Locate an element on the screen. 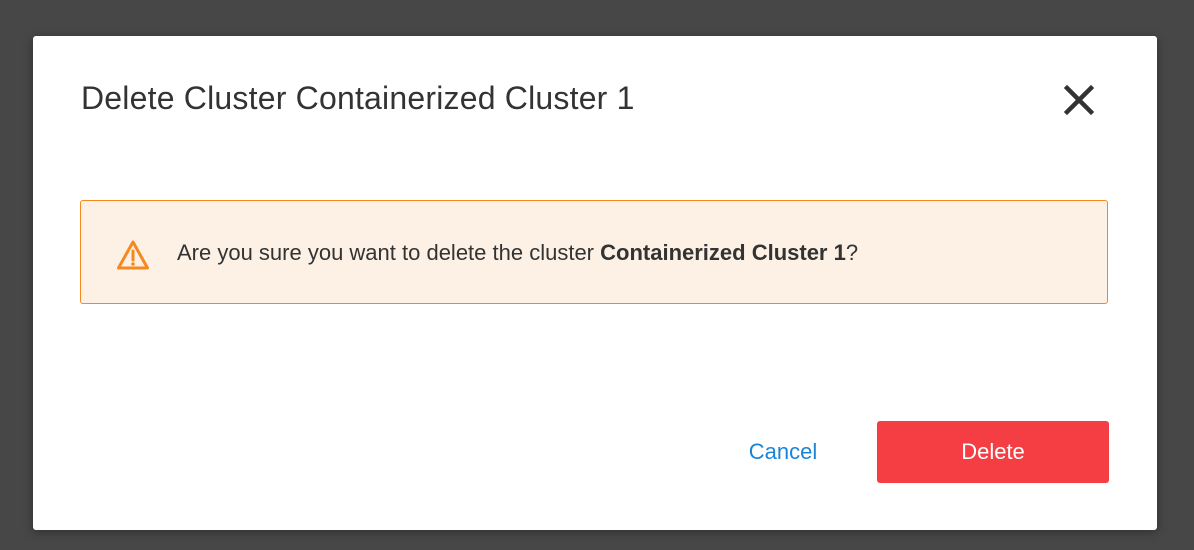 The height and width of the screenshot is (550, 1194). cluster-name: Containerized Cluster 1 is located at coordinates (723, 252).